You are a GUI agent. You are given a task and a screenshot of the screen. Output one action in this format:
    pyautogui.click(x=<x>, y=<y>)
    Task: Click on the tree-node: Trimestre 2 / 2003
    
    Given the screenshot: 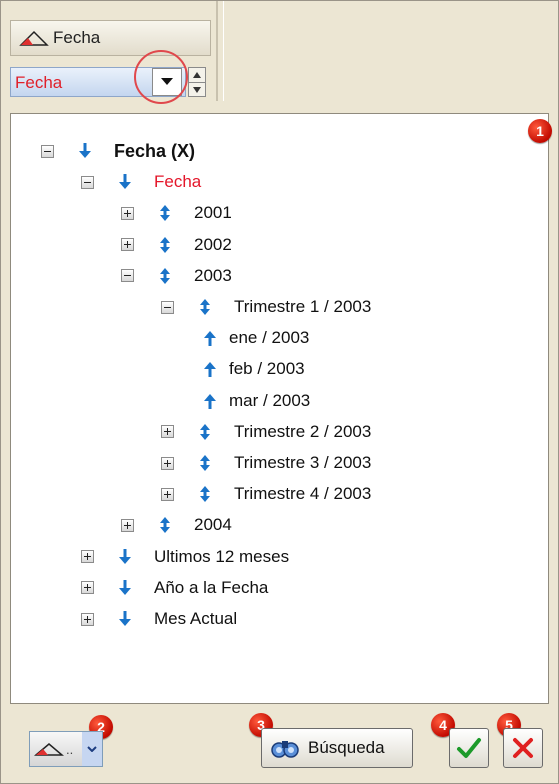 What is the action you would take?
    pyautogui.click(x=266, y=432)
    